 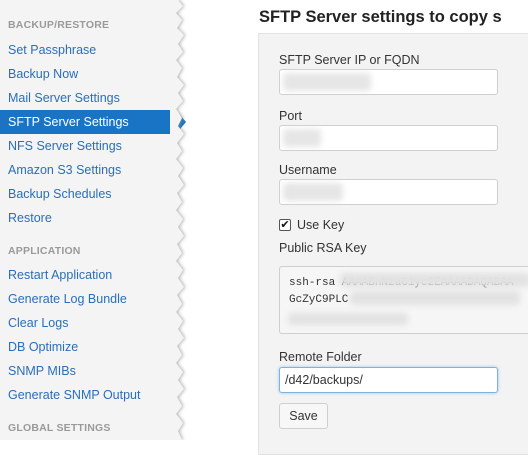 I want to click on page-title: SFTP Server settings to copy s, so click(x=380, y=17).